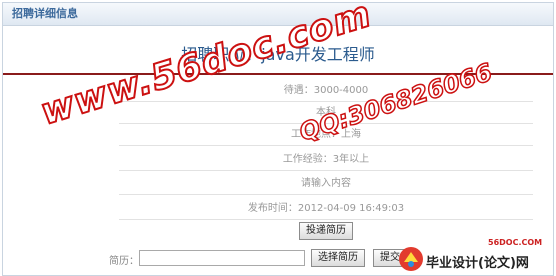 This screenshot has height=276, width=556. I want to click on corner-logo: 56DOC.COM 毕业设计(论文)网, so click(476, 257).